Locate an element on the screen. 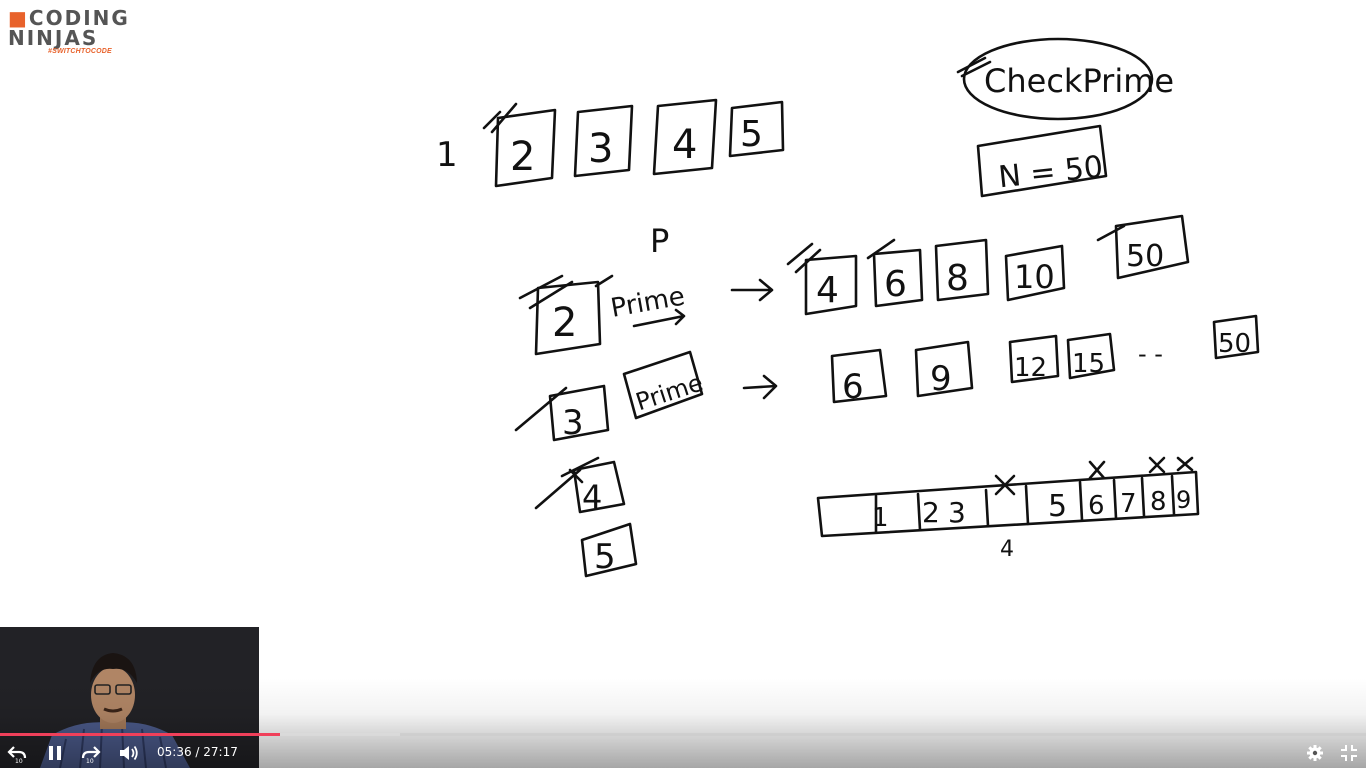 Image resolution: width=1366 pixels, height=768 pixels. instructor-face is located at coordinates (113, 695).